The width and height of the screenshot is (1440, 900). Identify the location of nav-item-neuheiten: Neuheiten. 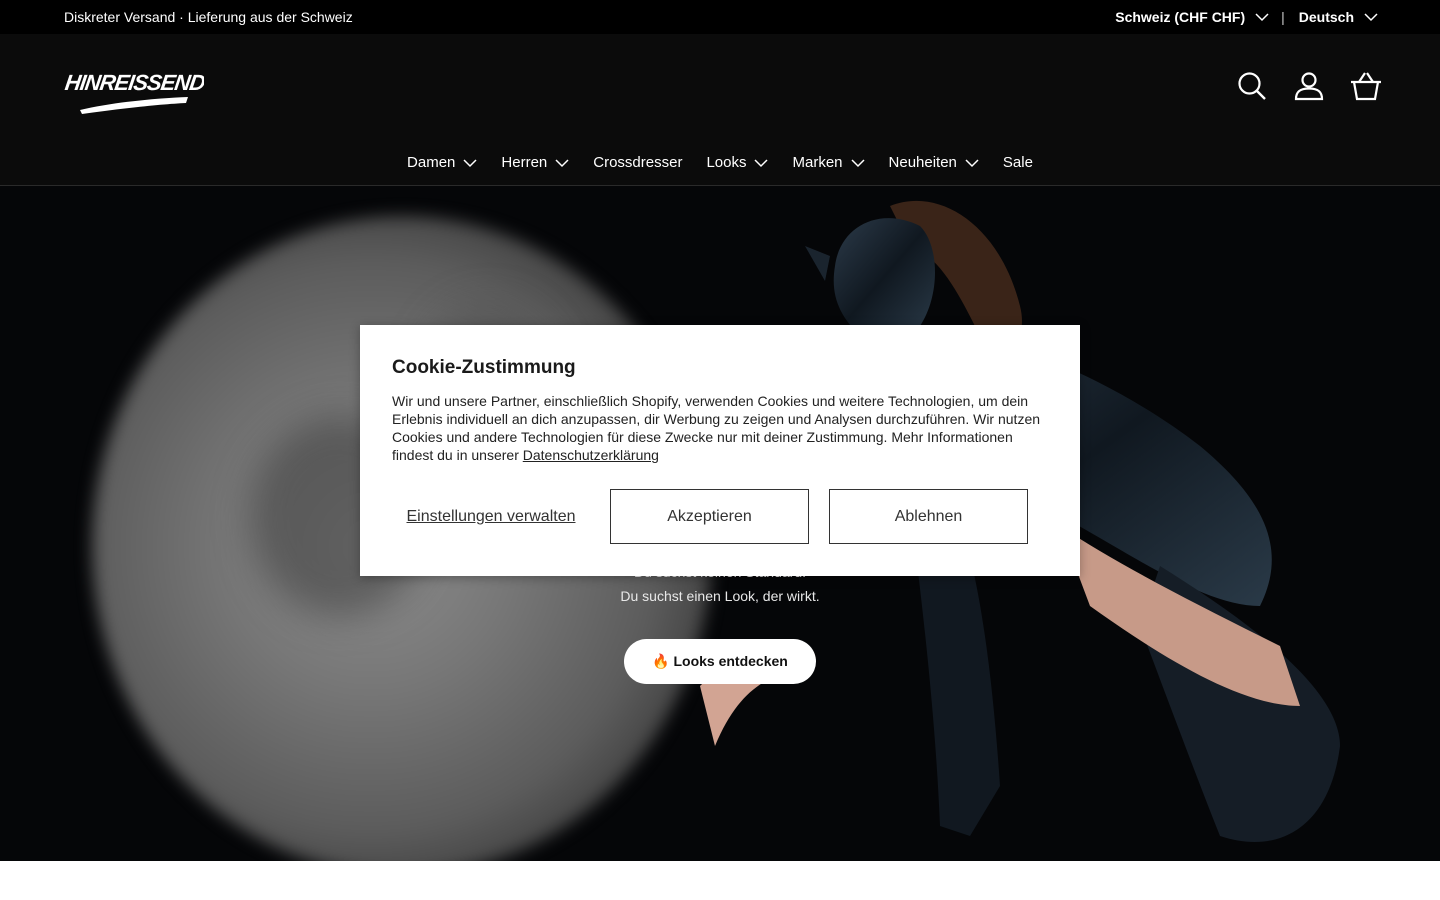
(934, 162).